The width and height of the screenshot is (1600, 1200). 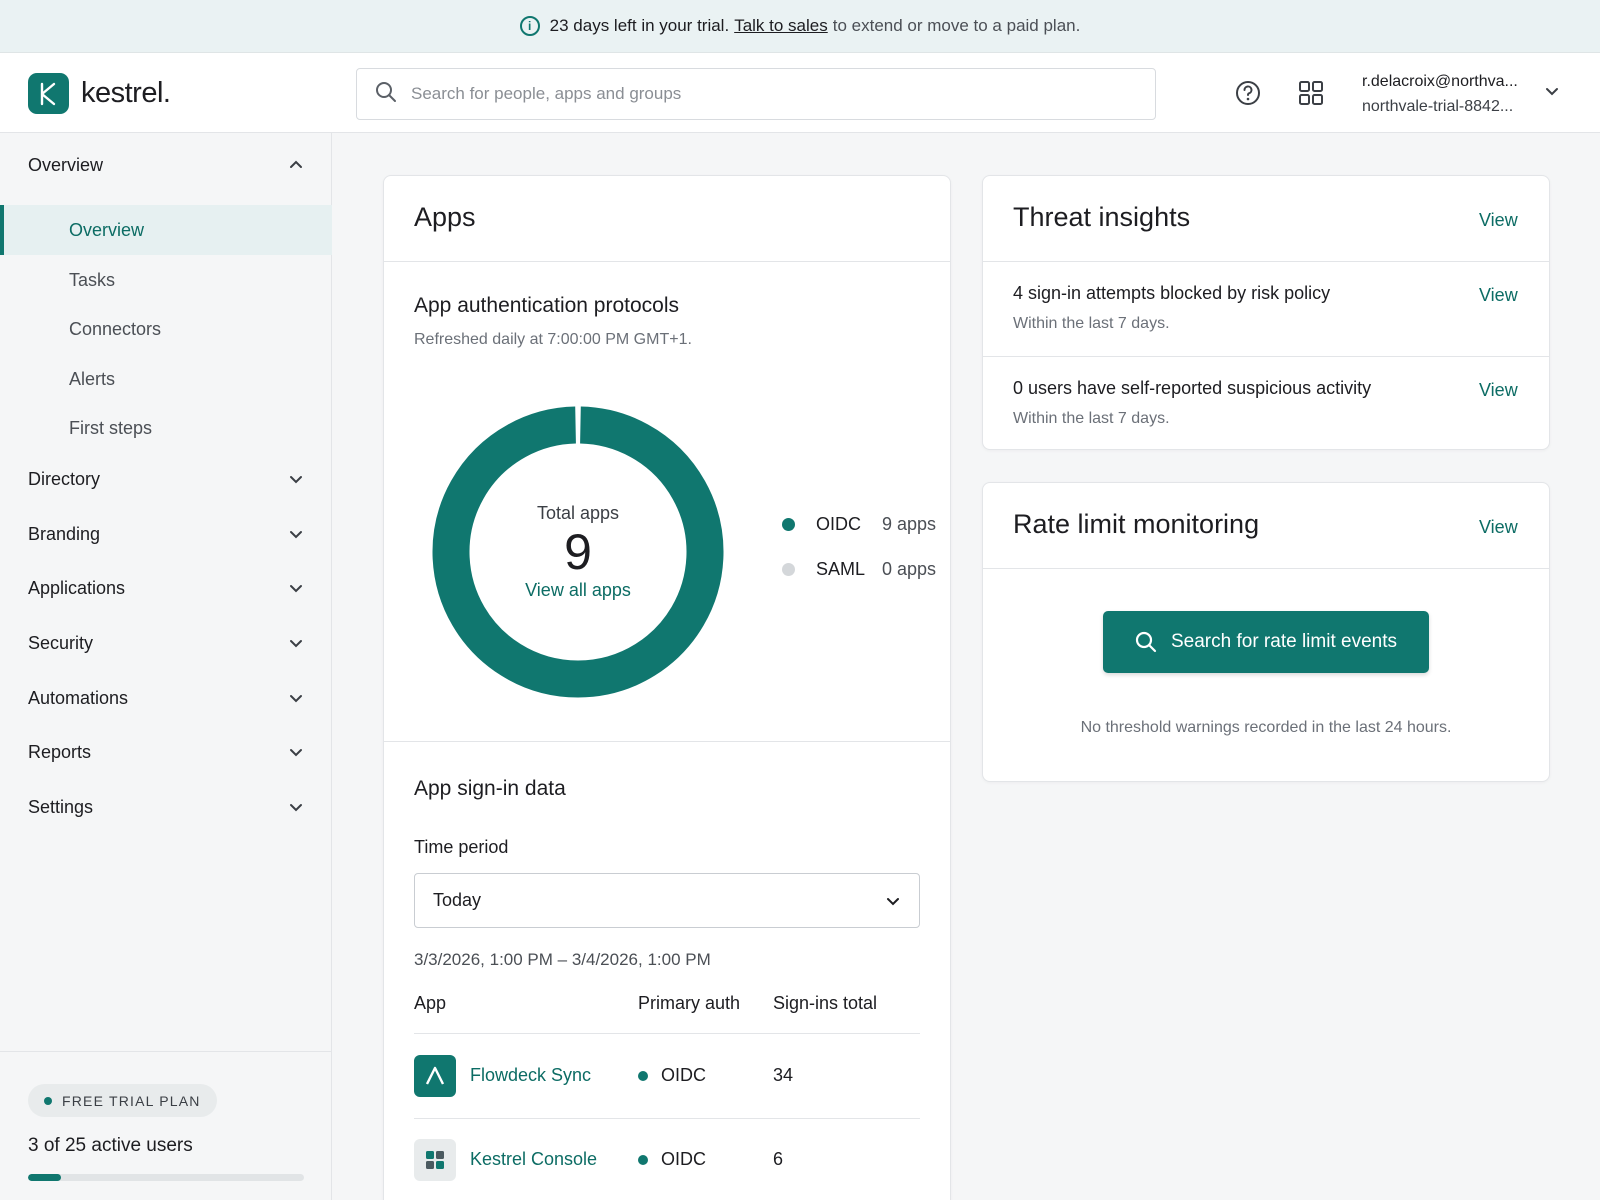 I want to click on active-users-text: 3 of 25 active users, so click(x=110, y=1145).